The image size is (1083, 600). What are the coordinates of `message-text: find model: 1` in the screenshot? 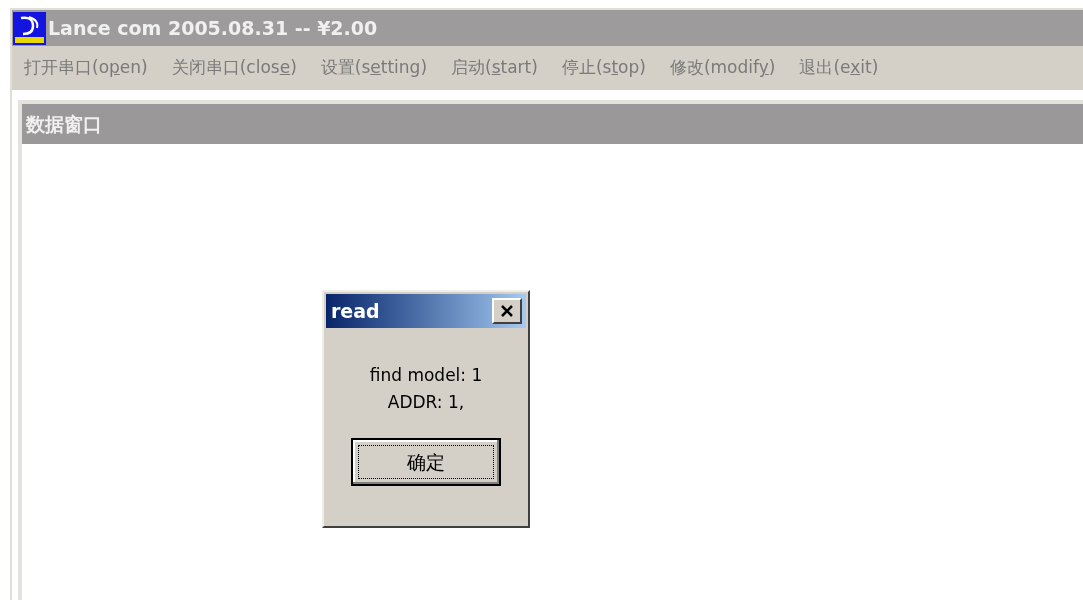 It's located at (426, 375).